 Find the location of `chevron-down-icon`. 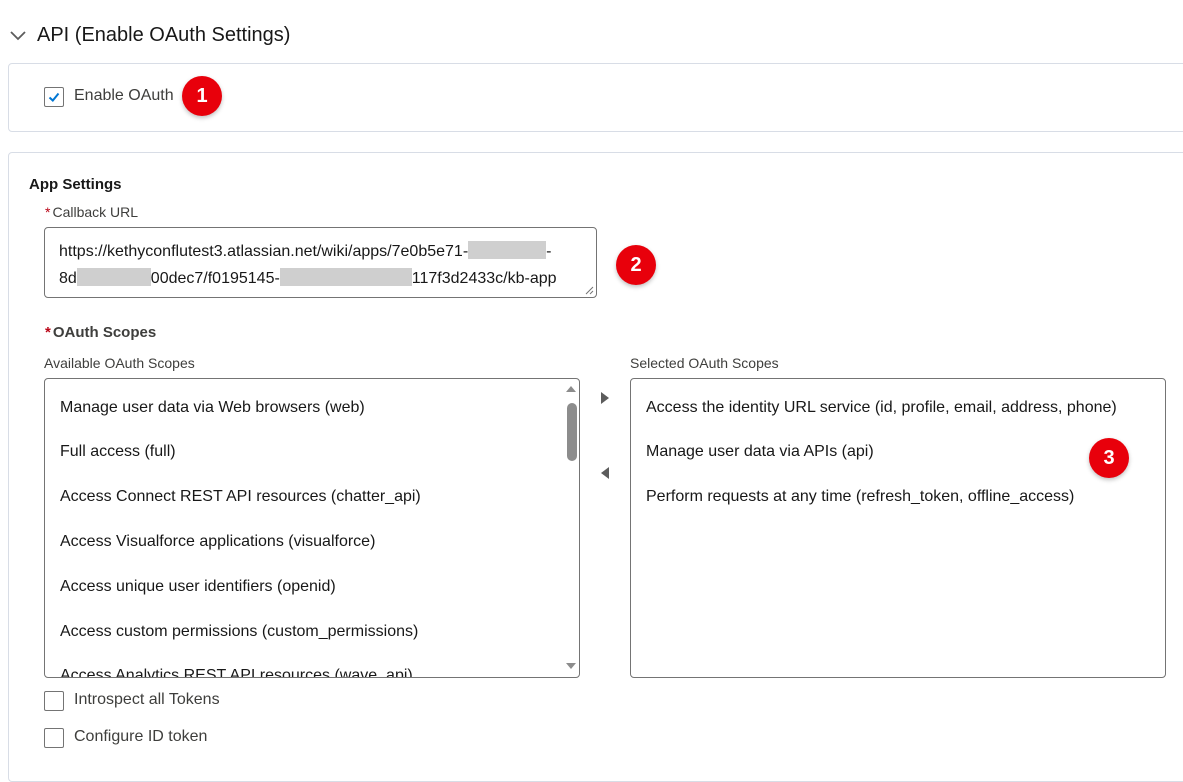

chevron-down-icon is located at coordinates (18, 36).